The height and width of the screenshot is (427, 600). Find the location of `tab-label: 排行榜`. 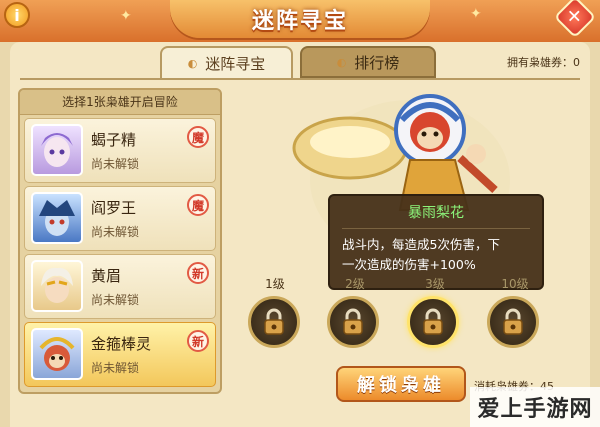

tab-label: 排行榜 is located at coordinates (377, 62).